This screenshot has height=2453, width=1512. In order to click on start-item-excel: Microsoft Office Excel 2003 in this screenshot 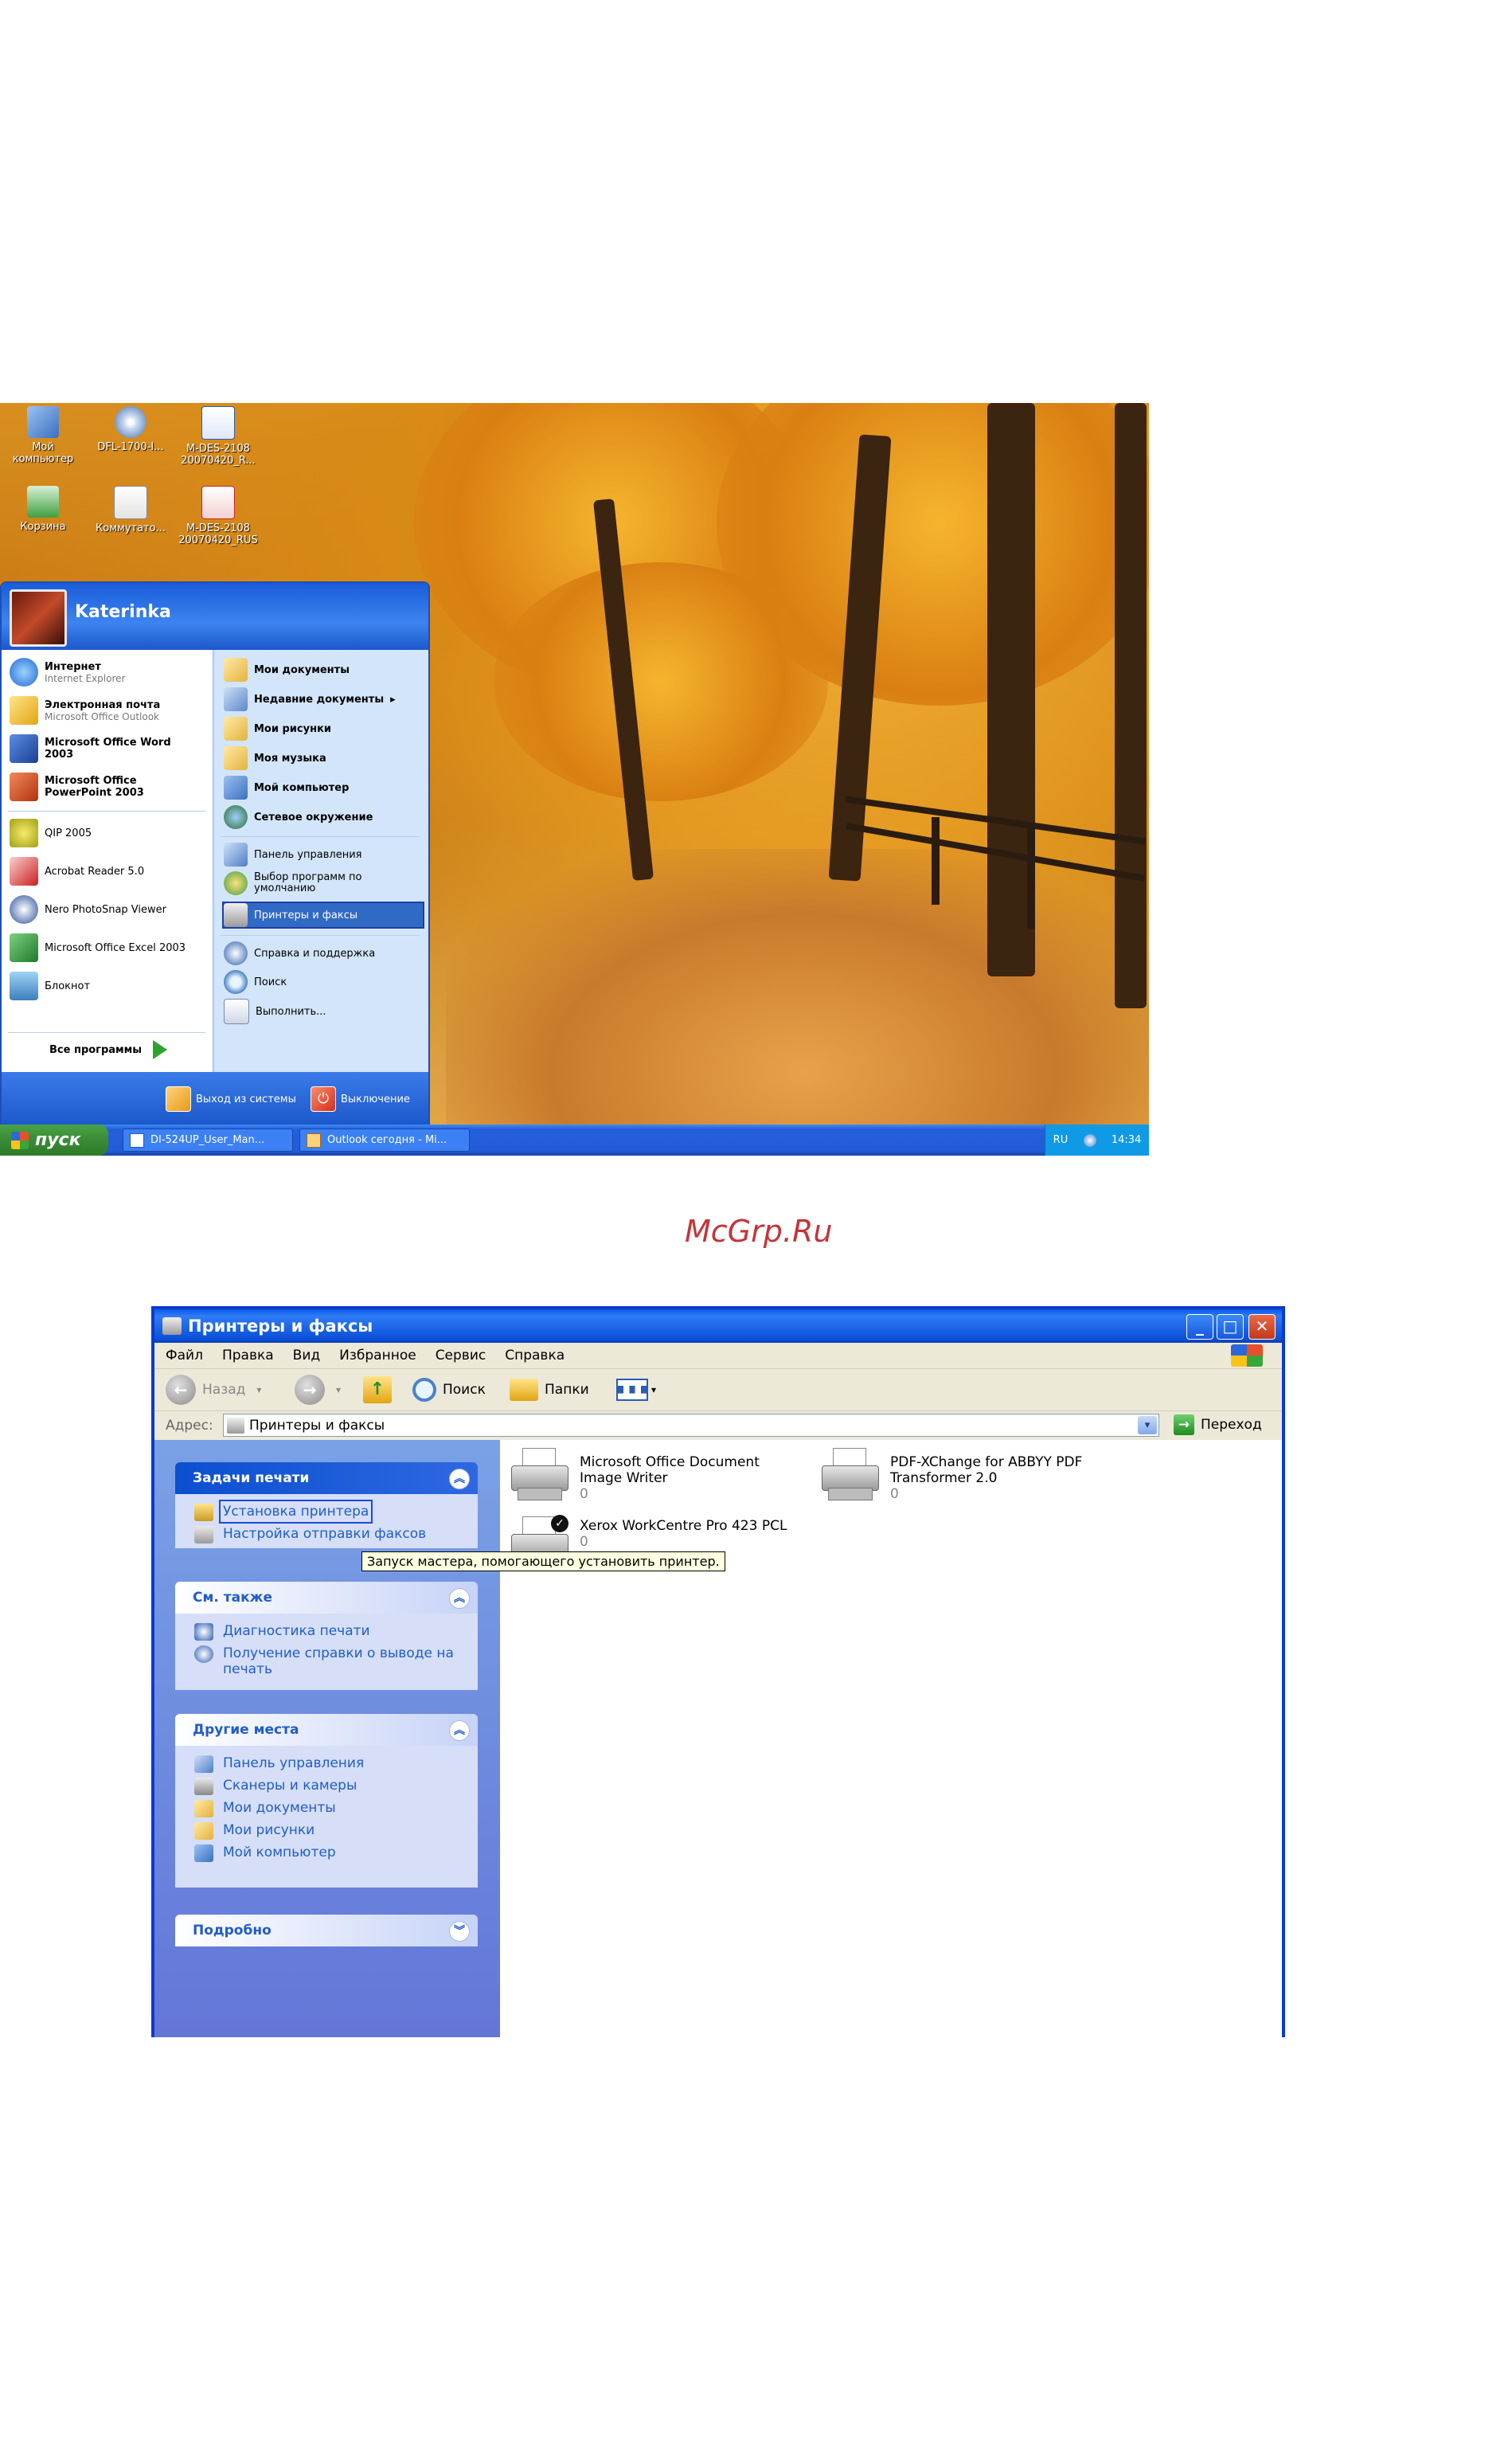, I will do `click(98, 947)`.